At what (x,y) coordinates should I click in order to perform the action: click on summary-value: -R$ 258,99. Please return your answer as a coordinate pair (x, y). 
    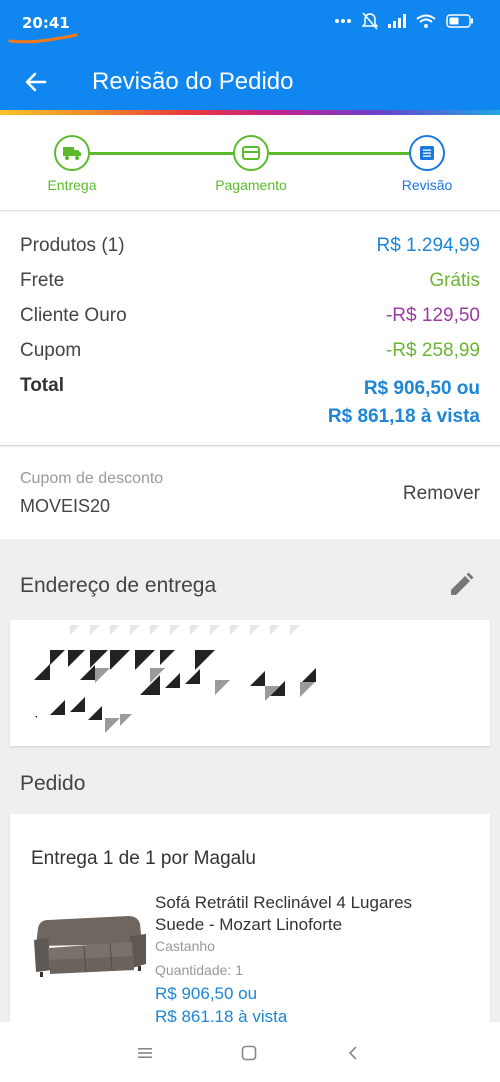
    Looking at the image, I should click on (432, 350).